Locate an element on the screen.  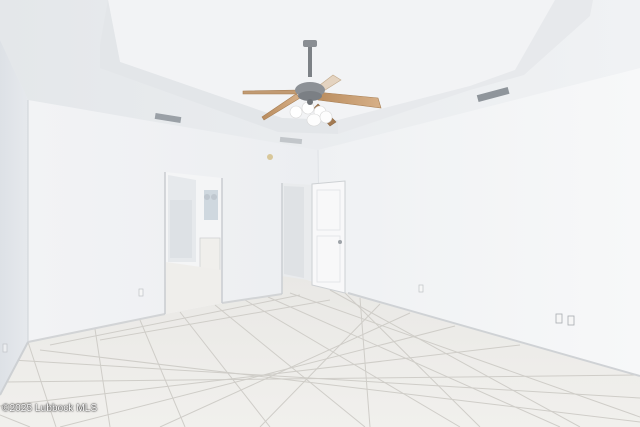
door-knob is located at coordinates (340, 242).